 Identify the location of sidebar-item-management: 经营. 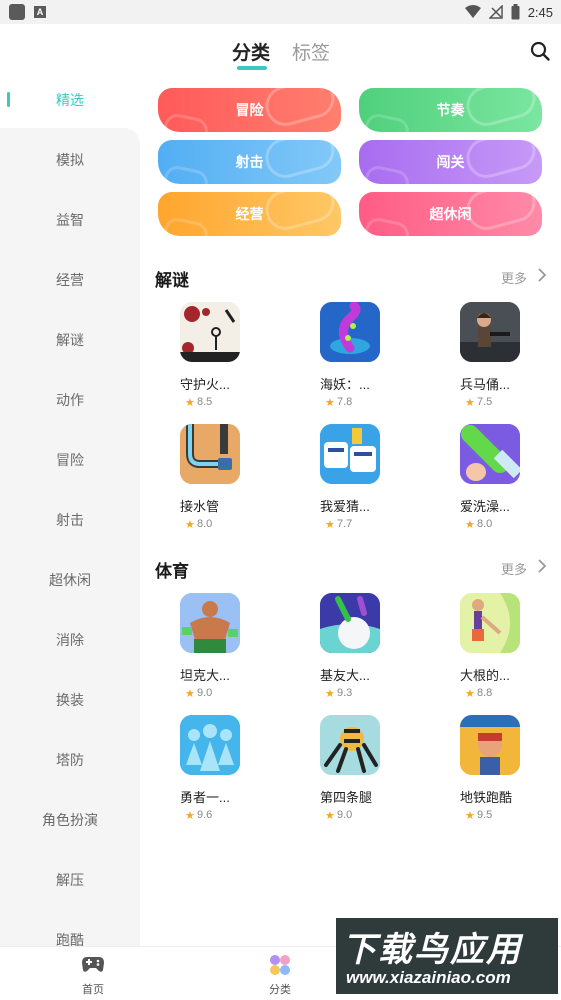
(70, 280).